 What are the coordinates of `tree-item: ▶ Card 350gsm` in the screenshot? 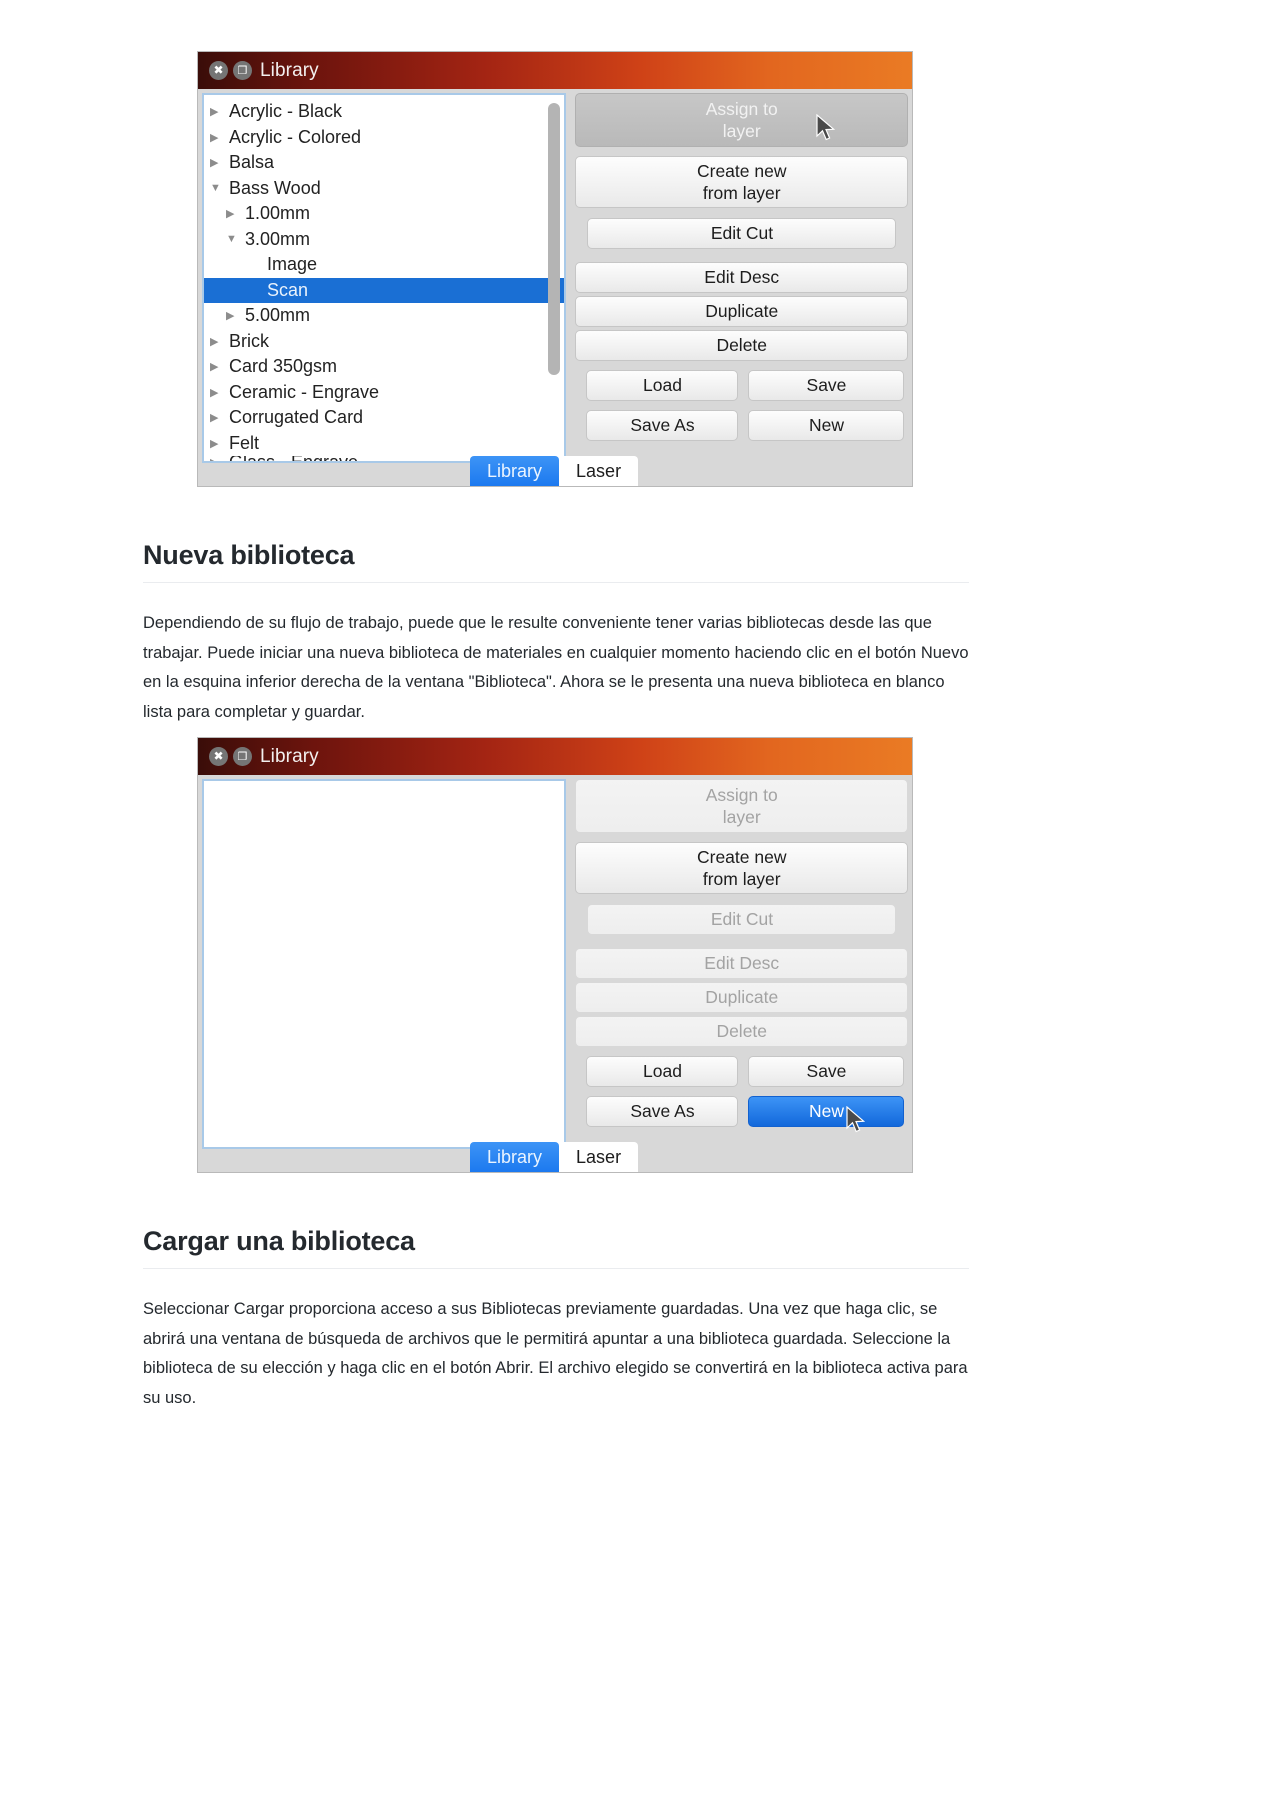 It's located at (384, 367).